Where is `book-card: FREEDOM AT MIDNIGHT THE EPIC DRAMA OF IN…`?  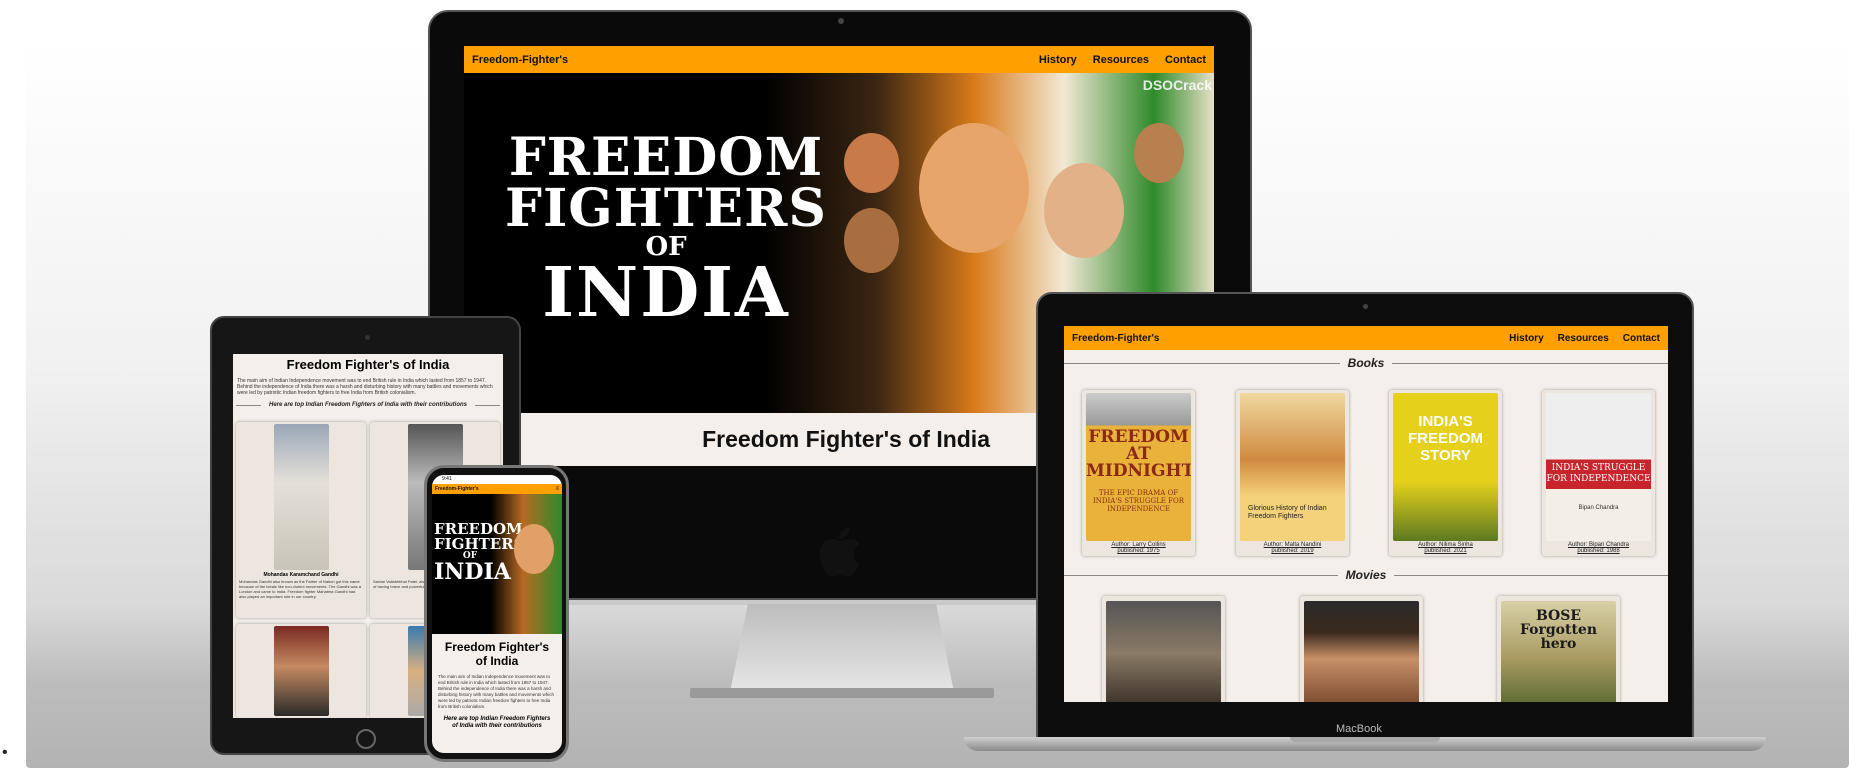 book-card: FREEDOM AT MIDNIGHT THE EPIC DRAMA OF IN… is located at coordinates (1138, 473).